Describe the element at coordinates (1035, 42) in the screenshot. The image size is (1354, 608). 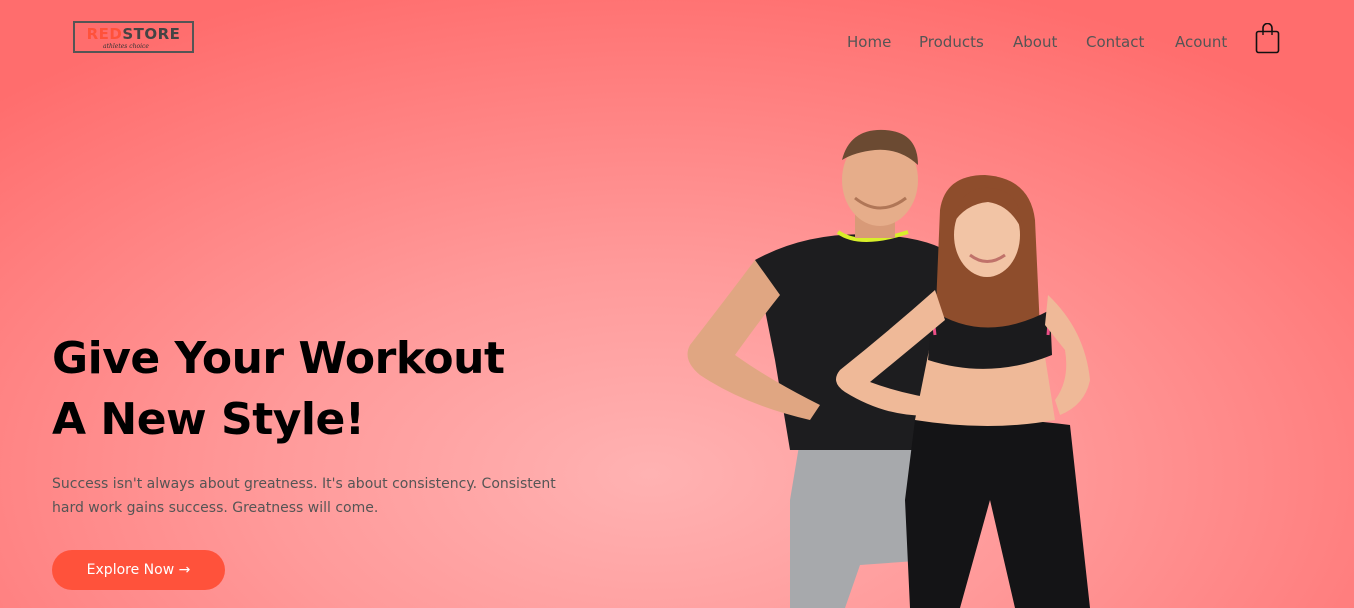
I see `nav-item-about: About` at that location.